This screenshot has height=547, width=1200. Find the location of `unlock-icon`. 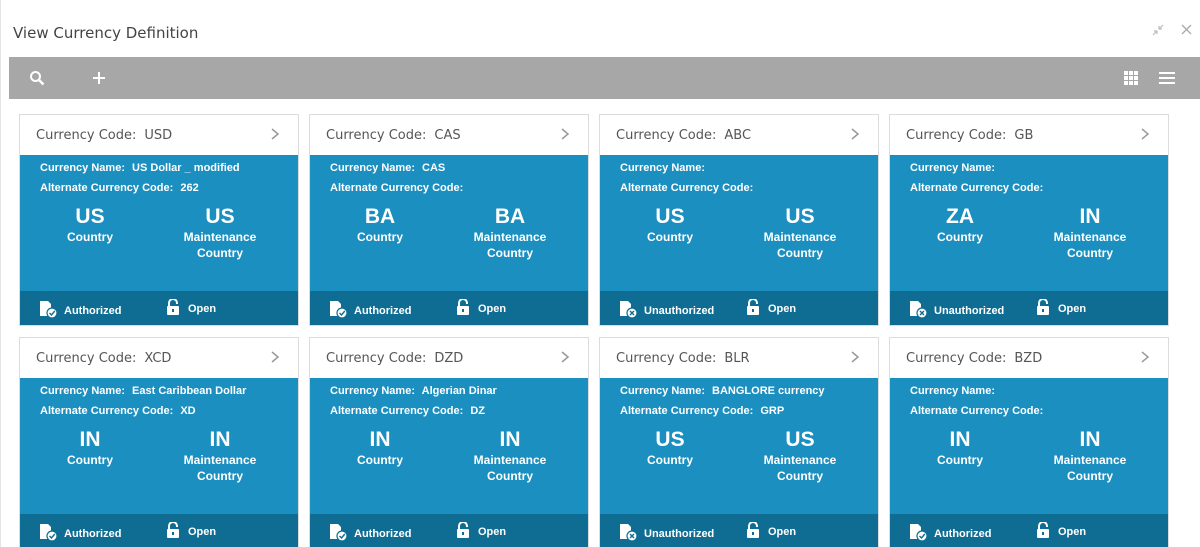

unlock-icon is located at coordinates (173, 308).